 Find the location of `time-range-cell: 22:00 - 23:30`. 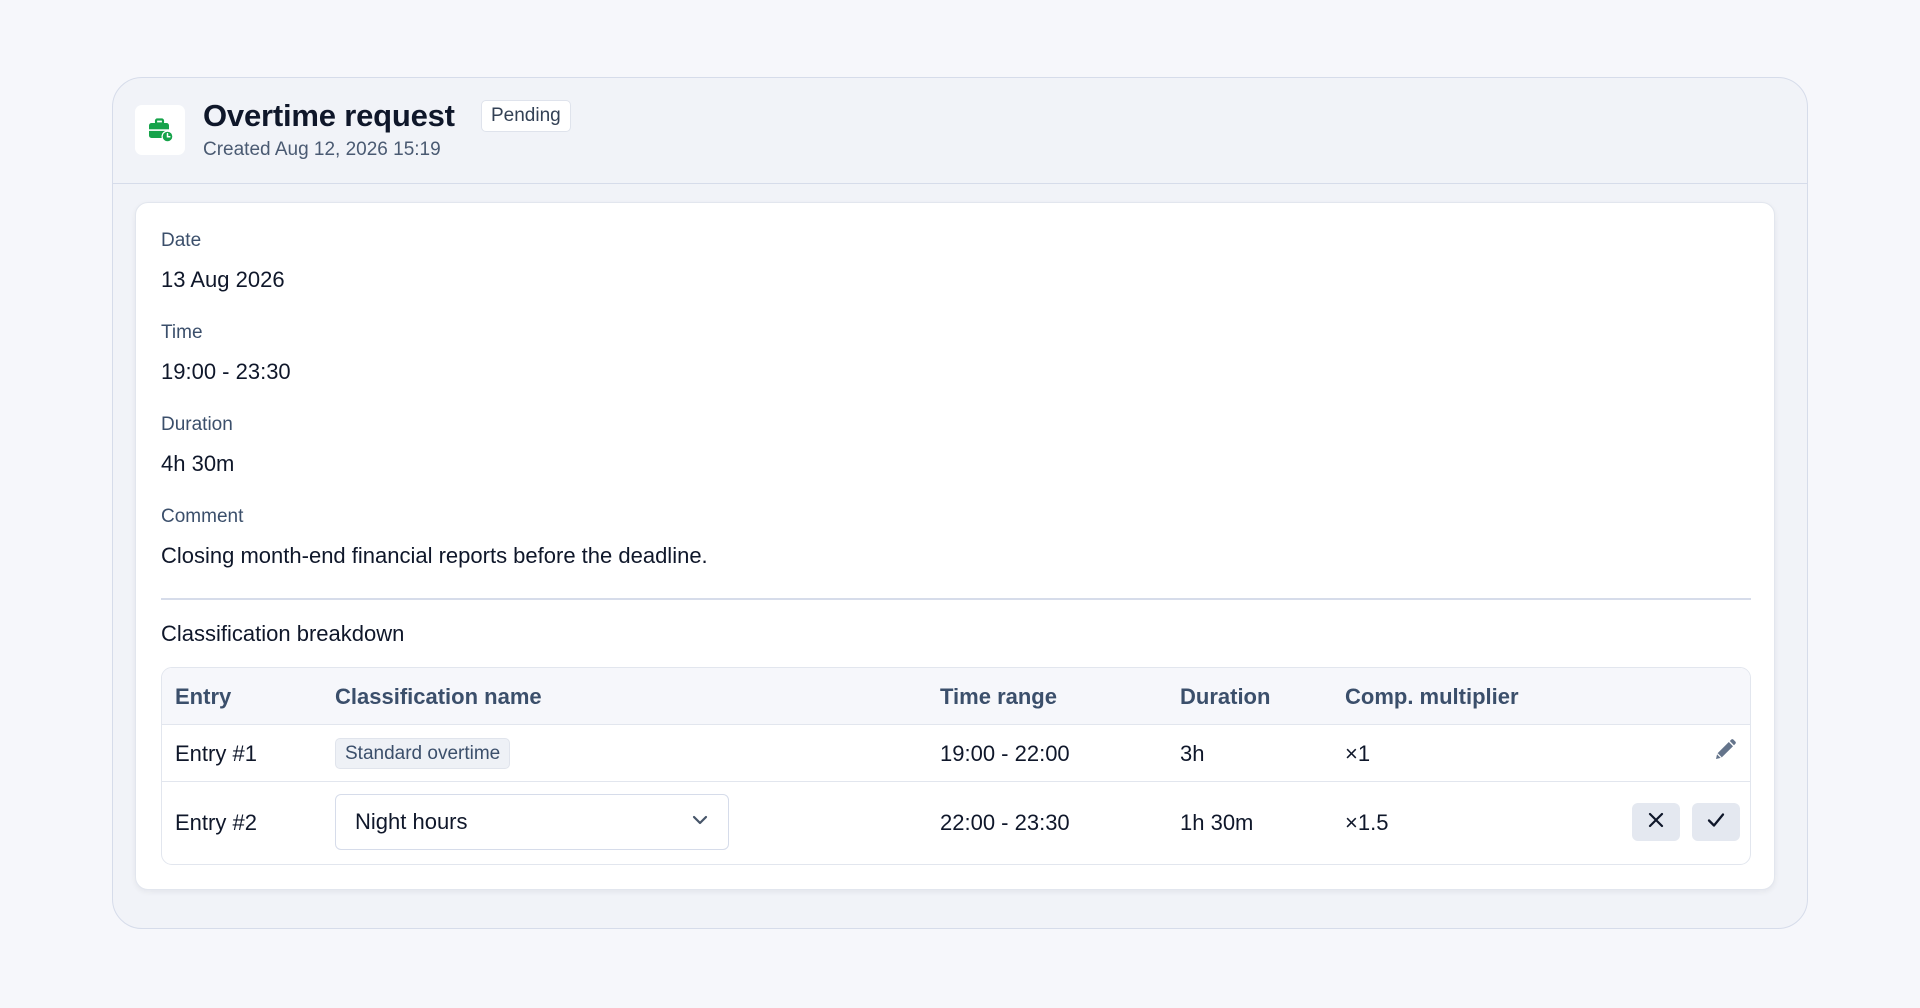

time-range-cell: 22:00 - 23:30 is located at coordinates (1005, 822).